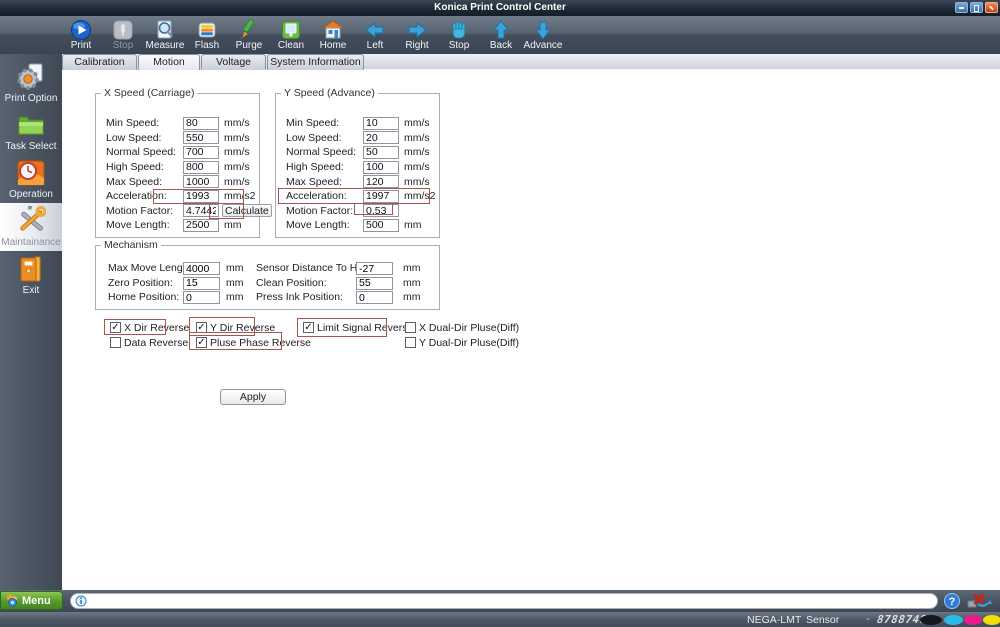  What do you see at coordinates (291, 30) in the screenshot?
I see `clean-icon` at bounding box center [291, 30].